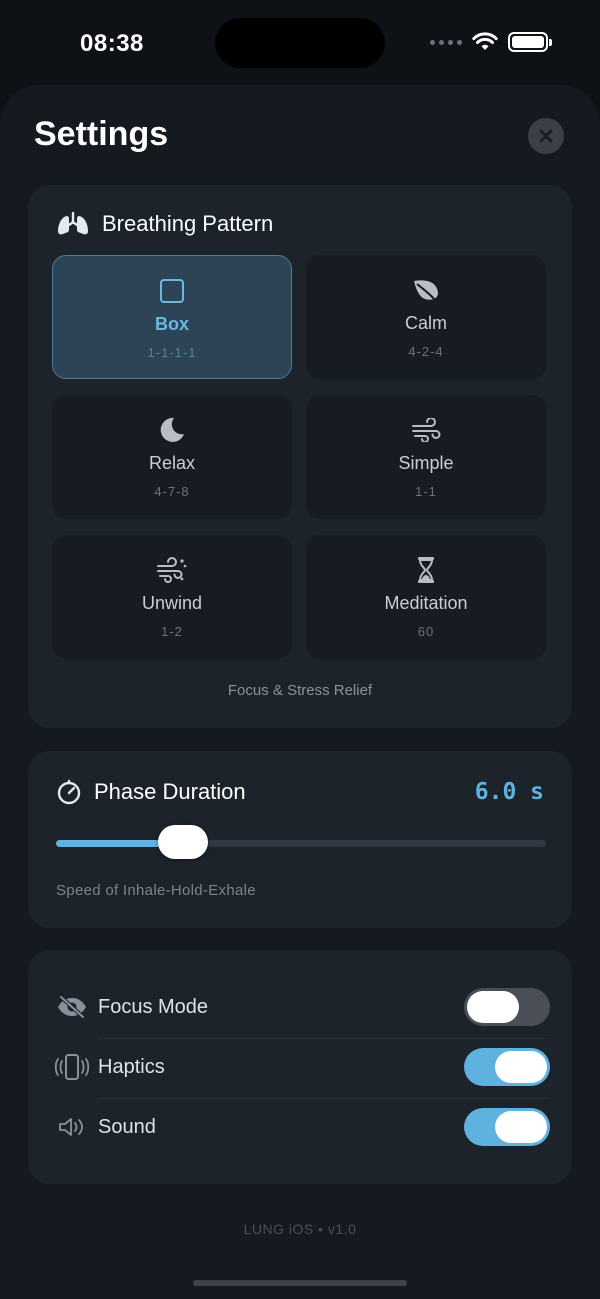 Image resolution: width=600 pixels, height=1299 pixels. What do you see at coordinates (153, 1006) in the screenshot?
I see `focus-mode-label: Focus Mode` at bounding box center [153, 1006].